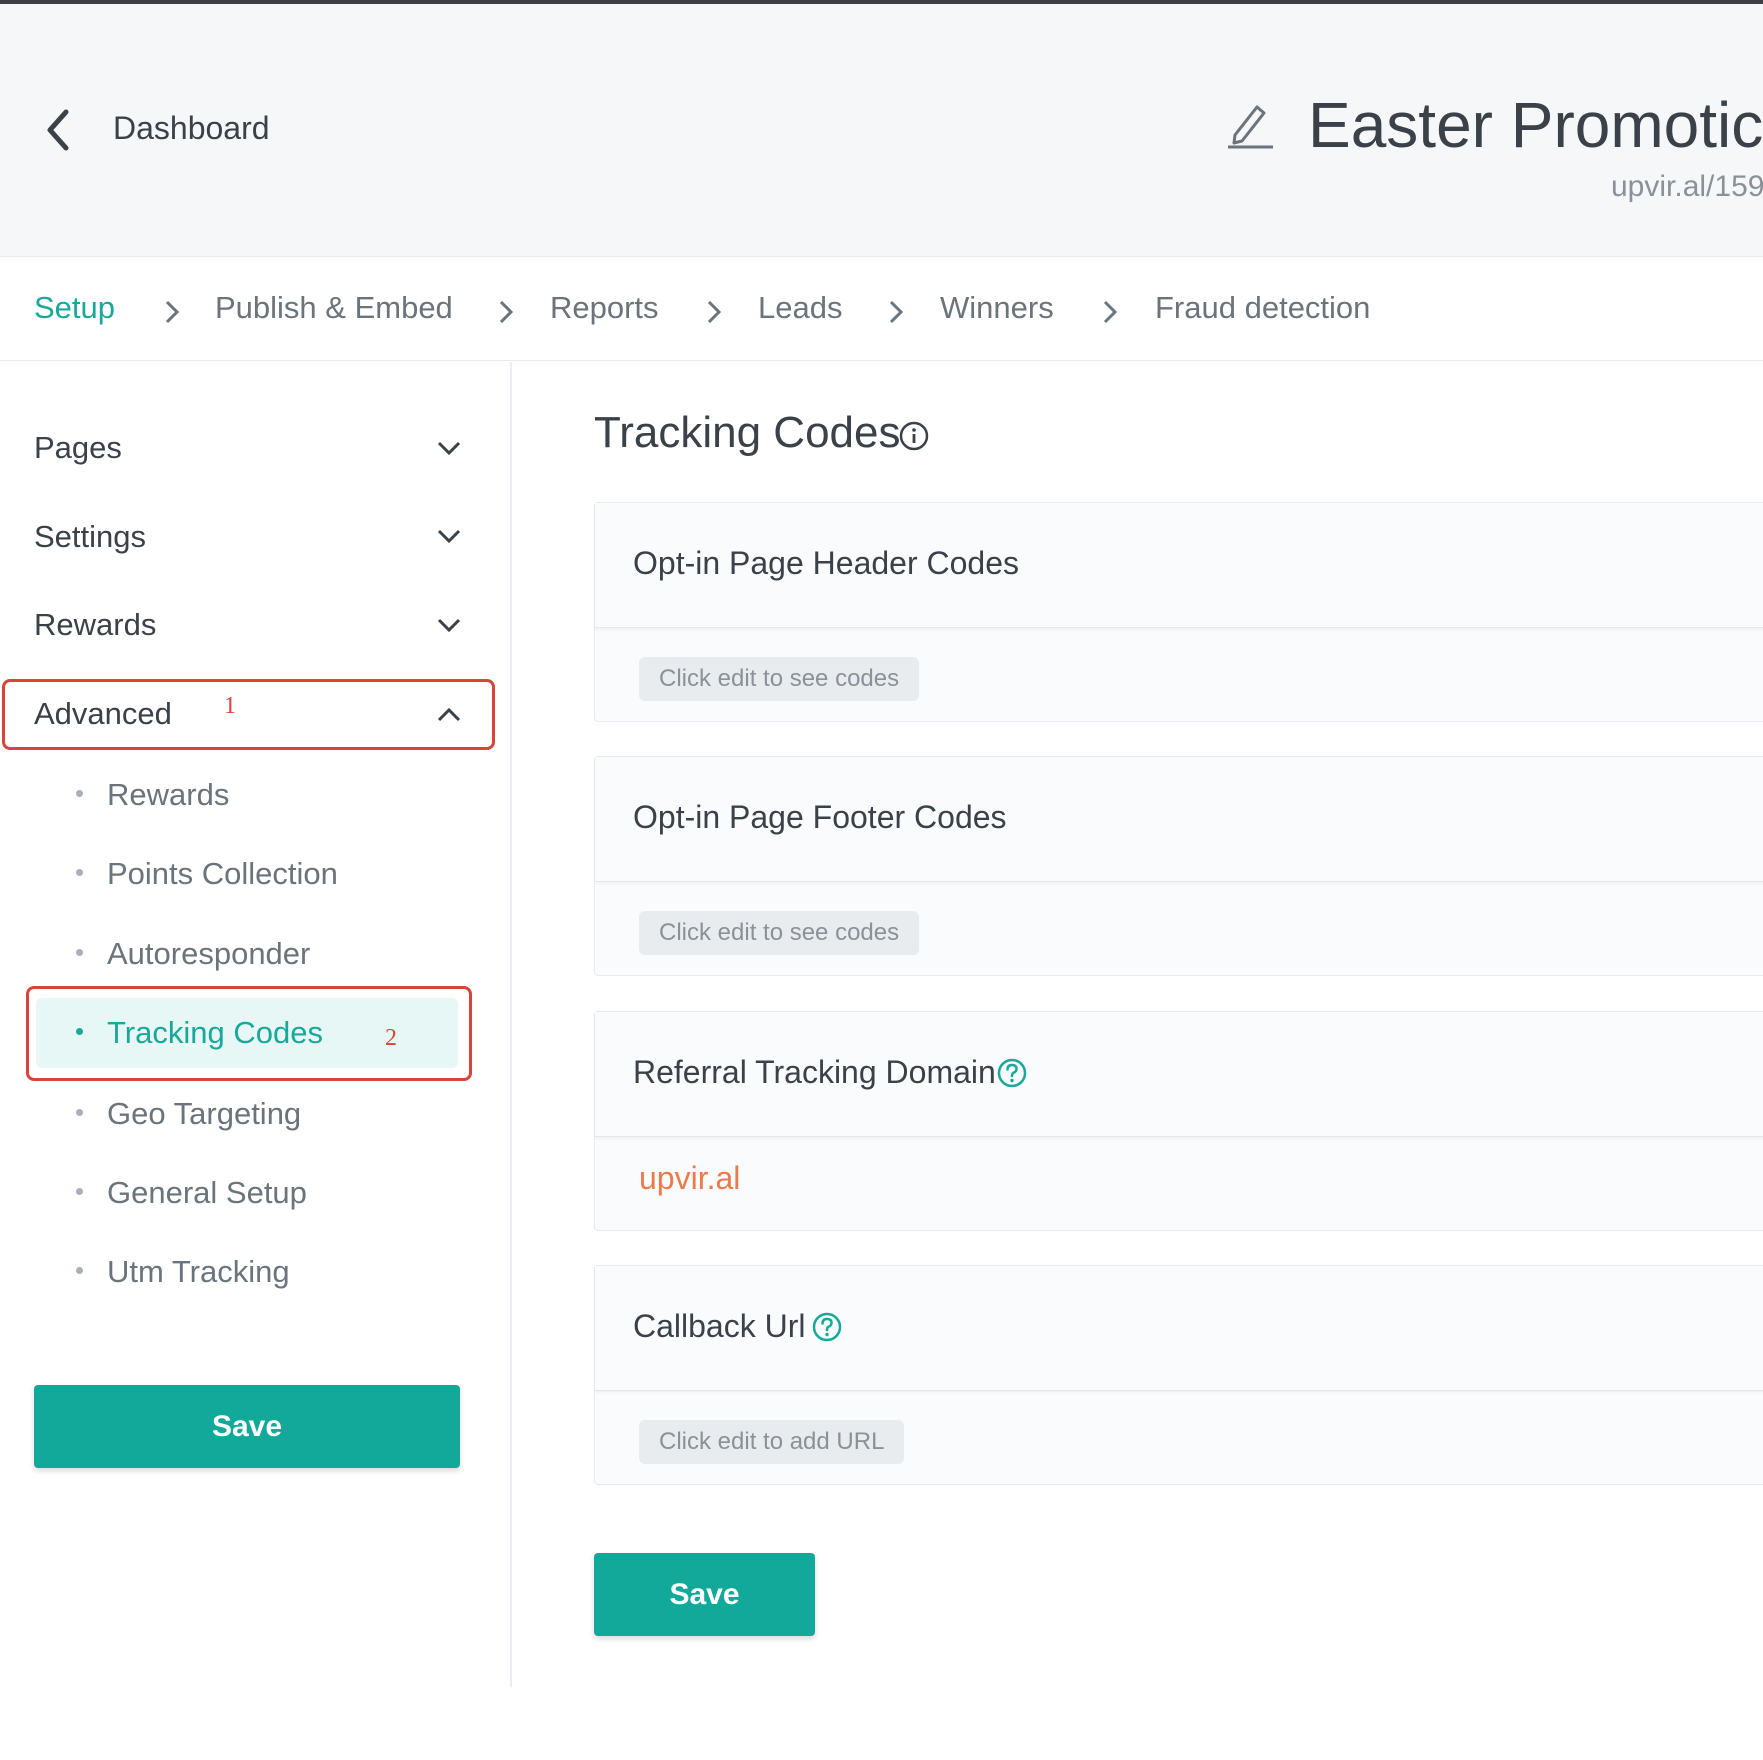  I want to click on card-head: Referral Tracking Domain, so click(1179, 1074).